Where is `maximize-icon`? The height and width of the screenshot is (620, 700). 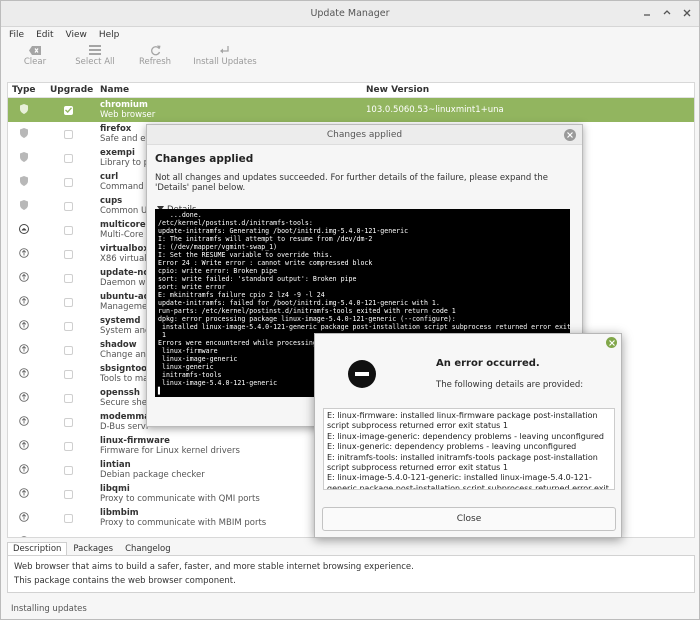
maximize-icon is located at coordinates (667, 13).